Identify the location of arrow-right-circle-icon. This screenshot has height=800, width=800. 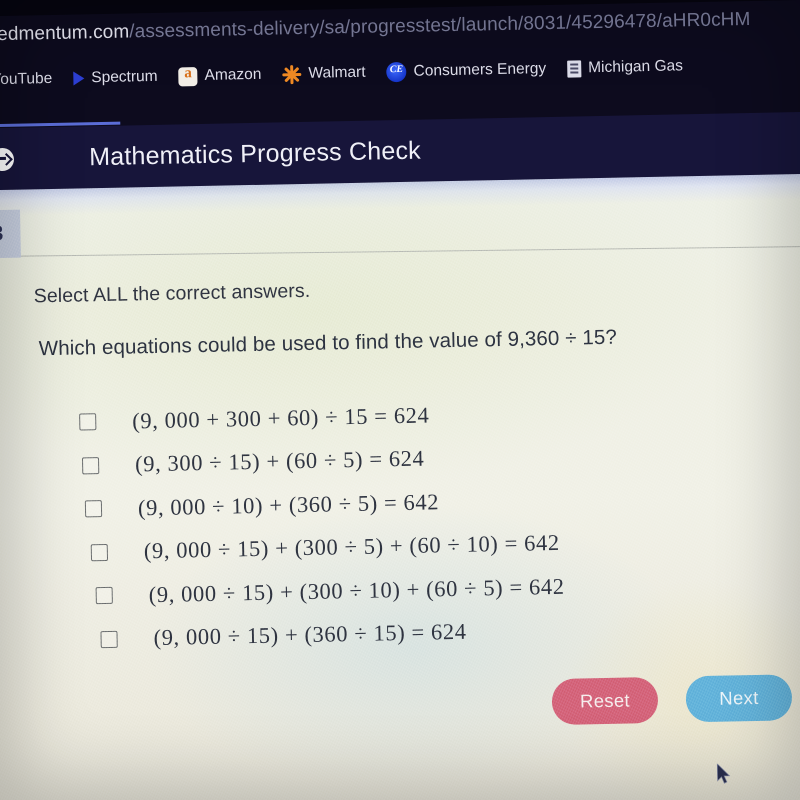
(7, 159).